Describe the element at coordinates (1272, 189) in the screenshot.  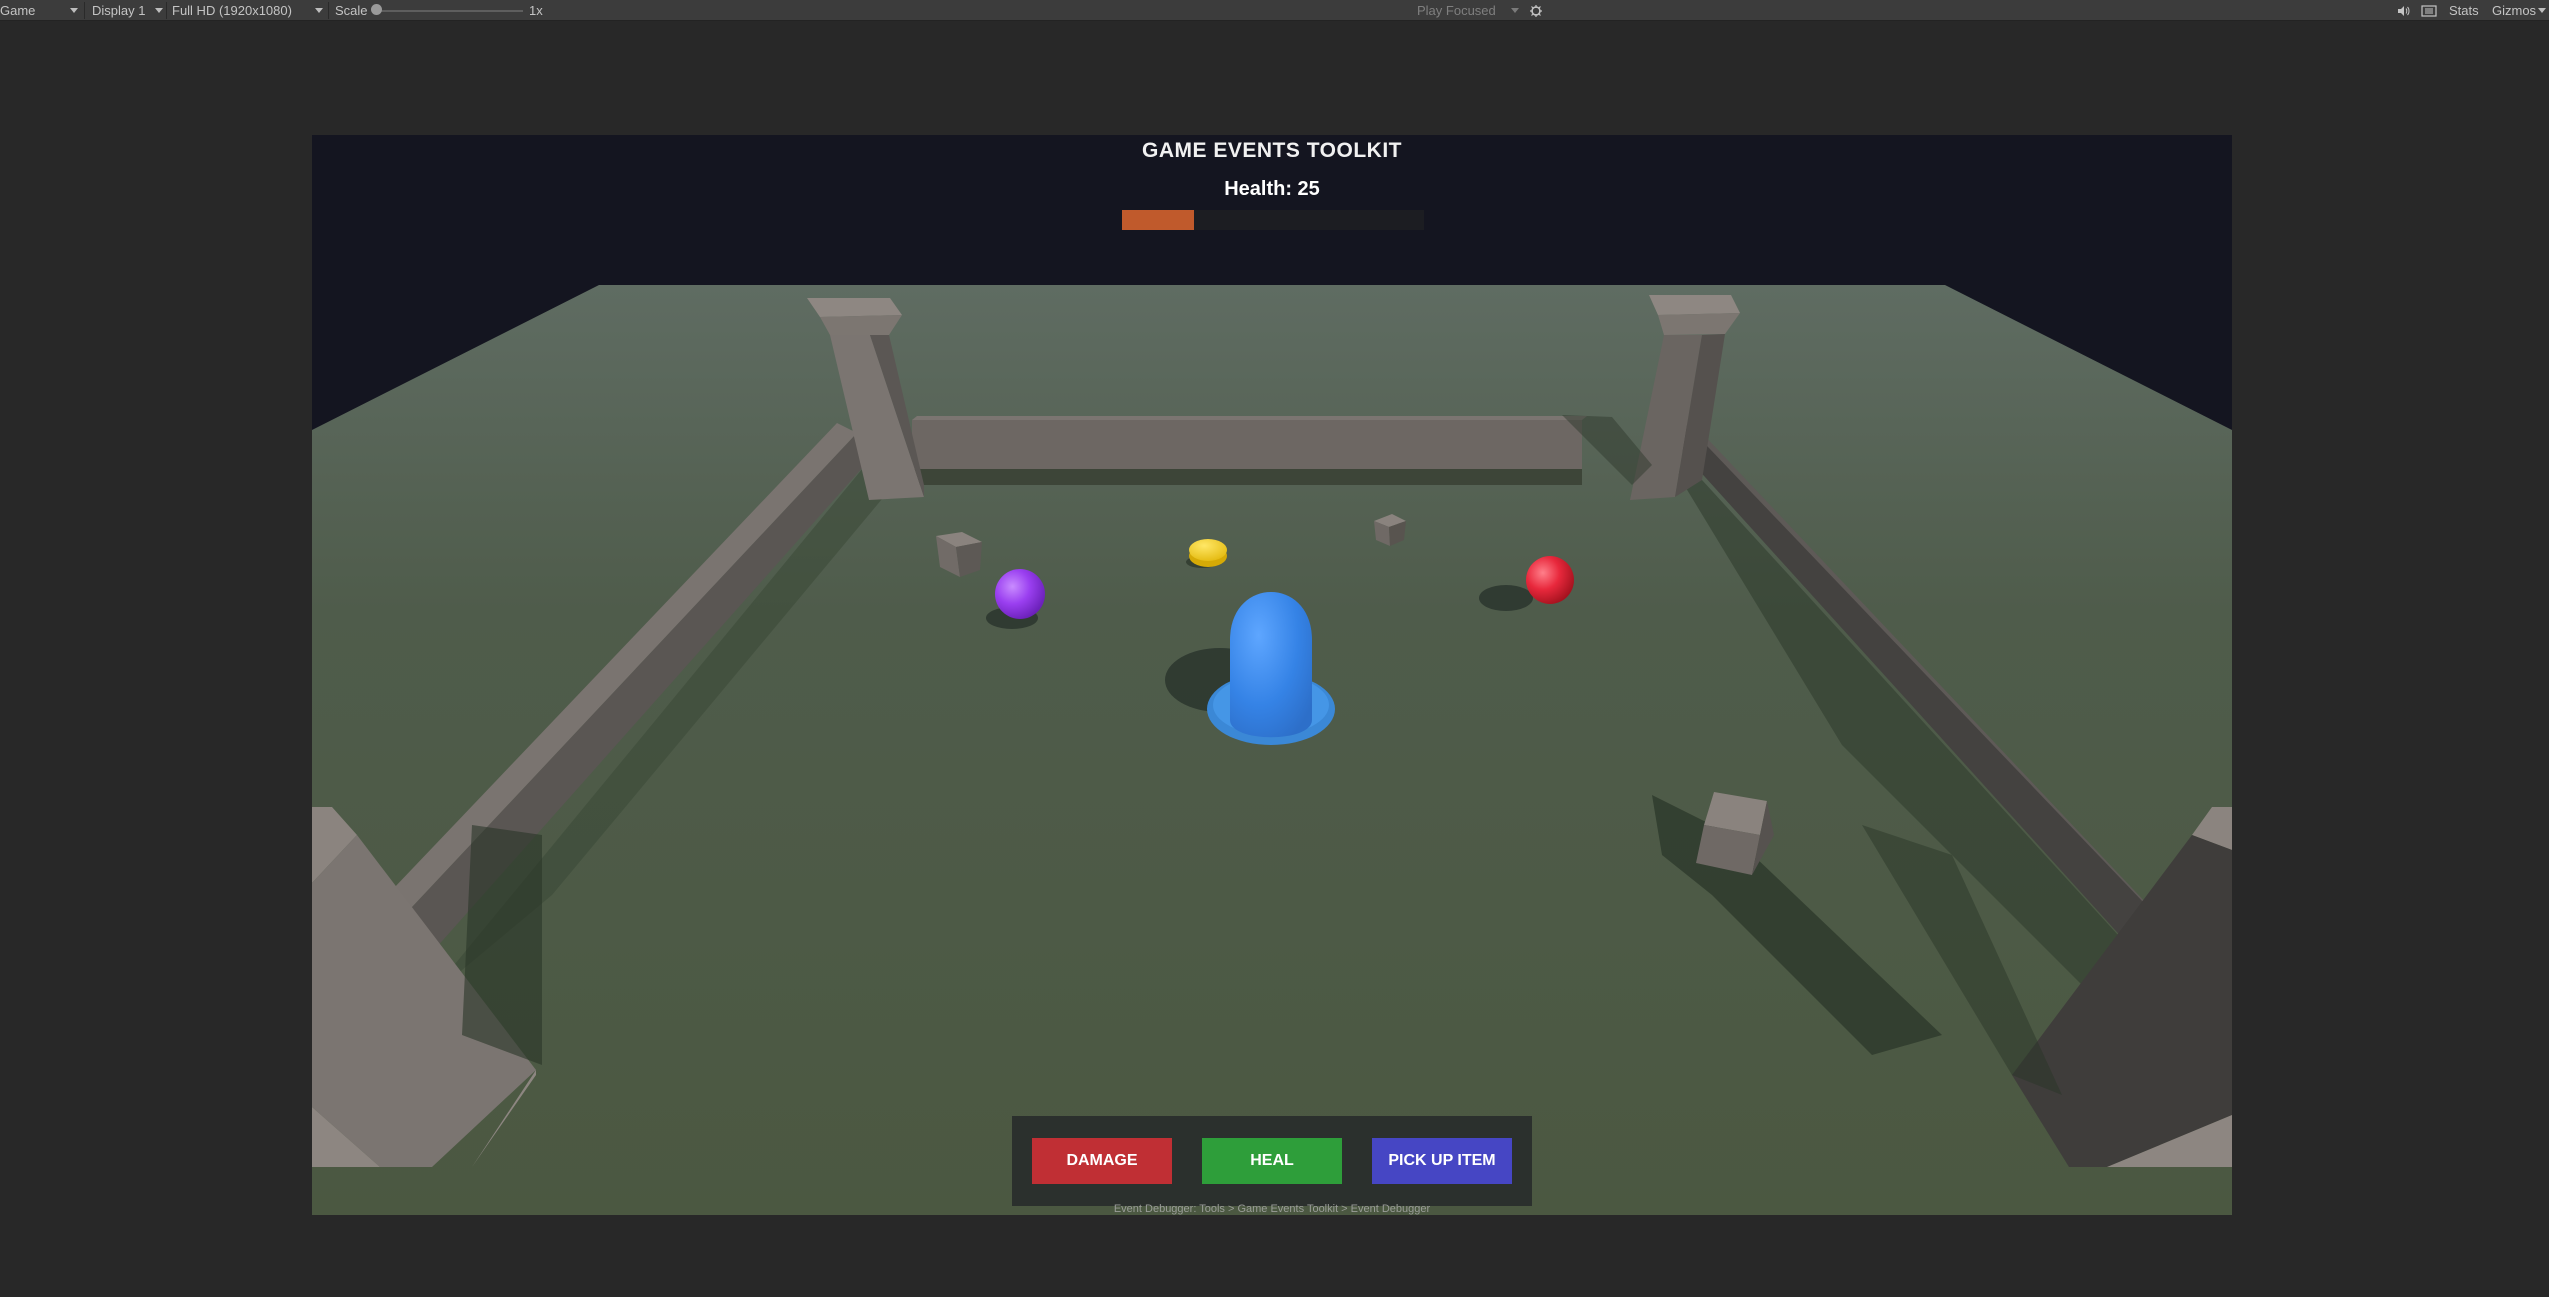
I see `health-label: Health: 25` at that location.